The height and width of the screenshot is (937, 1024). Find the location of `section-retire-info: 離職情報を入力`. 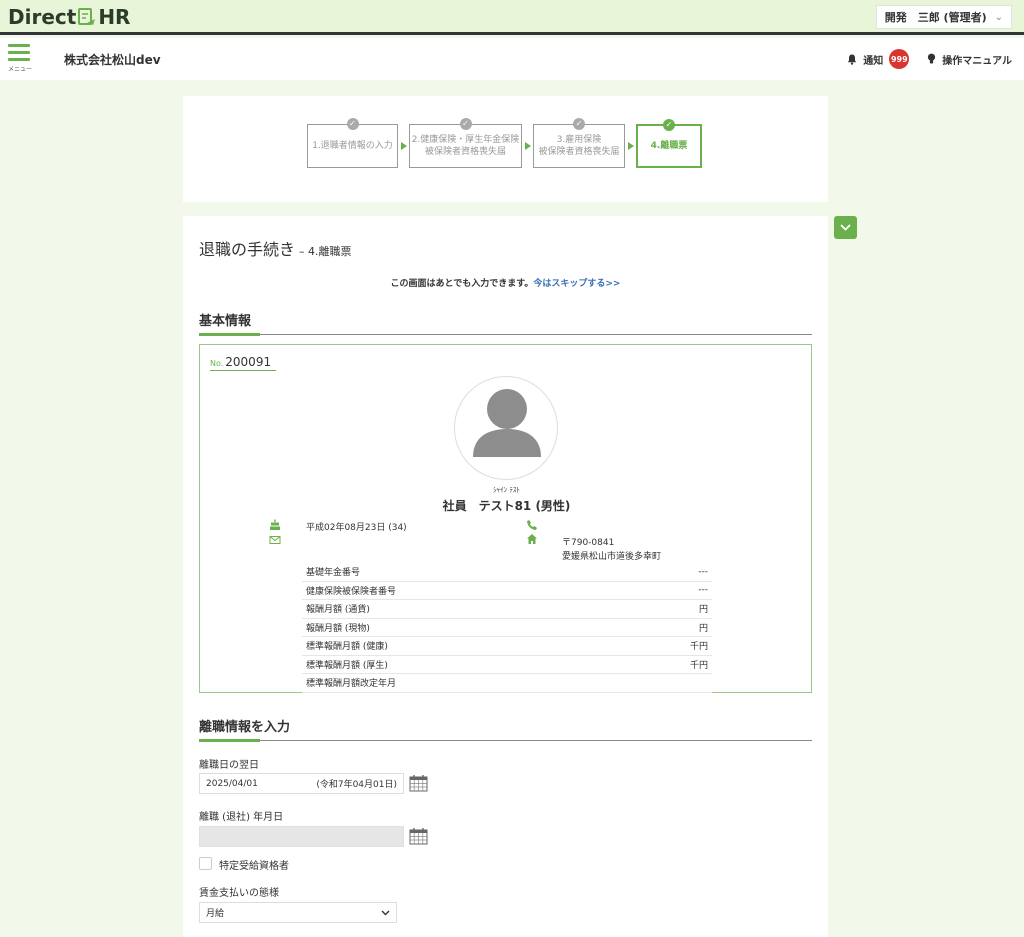

section-retire-info: 離職情報を入力 is located at coordinates (505, 729).